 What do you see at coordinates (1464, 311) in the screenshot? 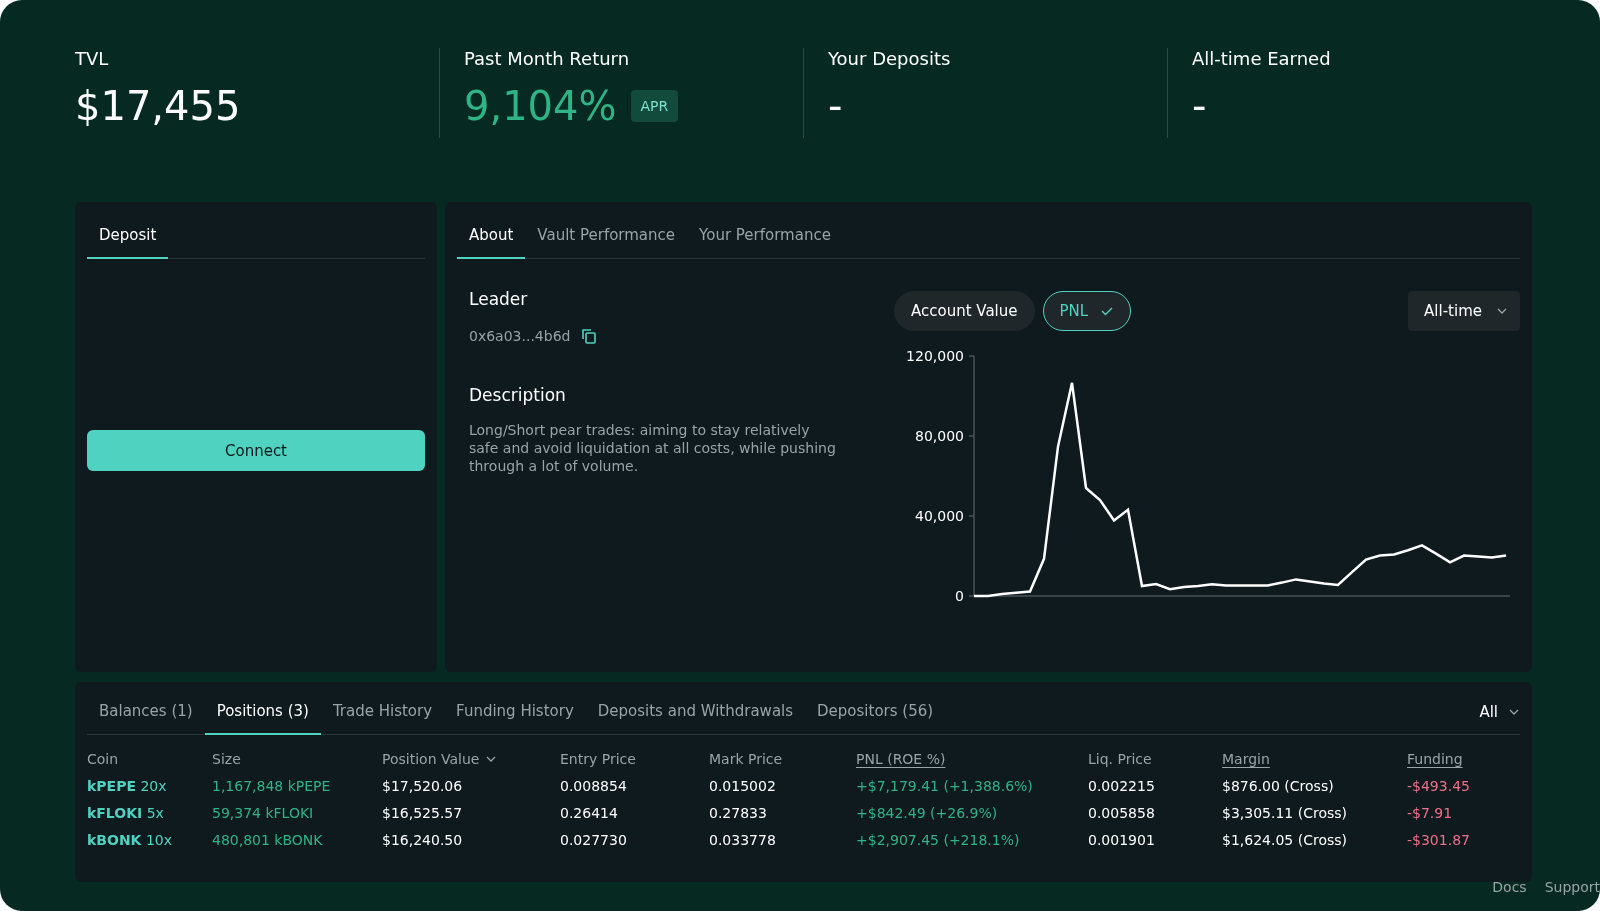
I see `range-dropdown: All-time` at bounding box center [1464, 311].